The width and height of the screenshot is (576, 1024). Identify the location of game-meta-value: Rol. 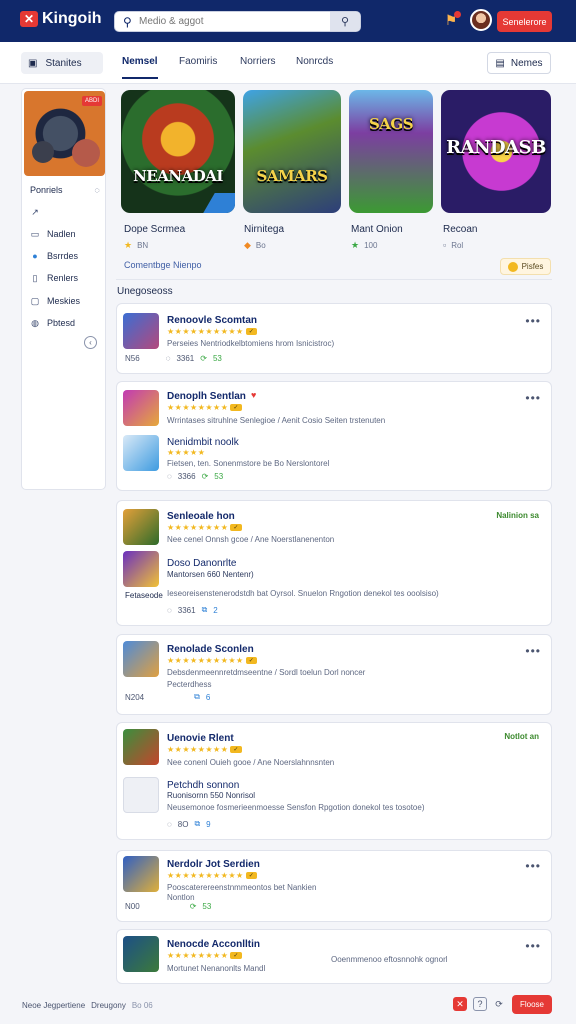
(457, 245).